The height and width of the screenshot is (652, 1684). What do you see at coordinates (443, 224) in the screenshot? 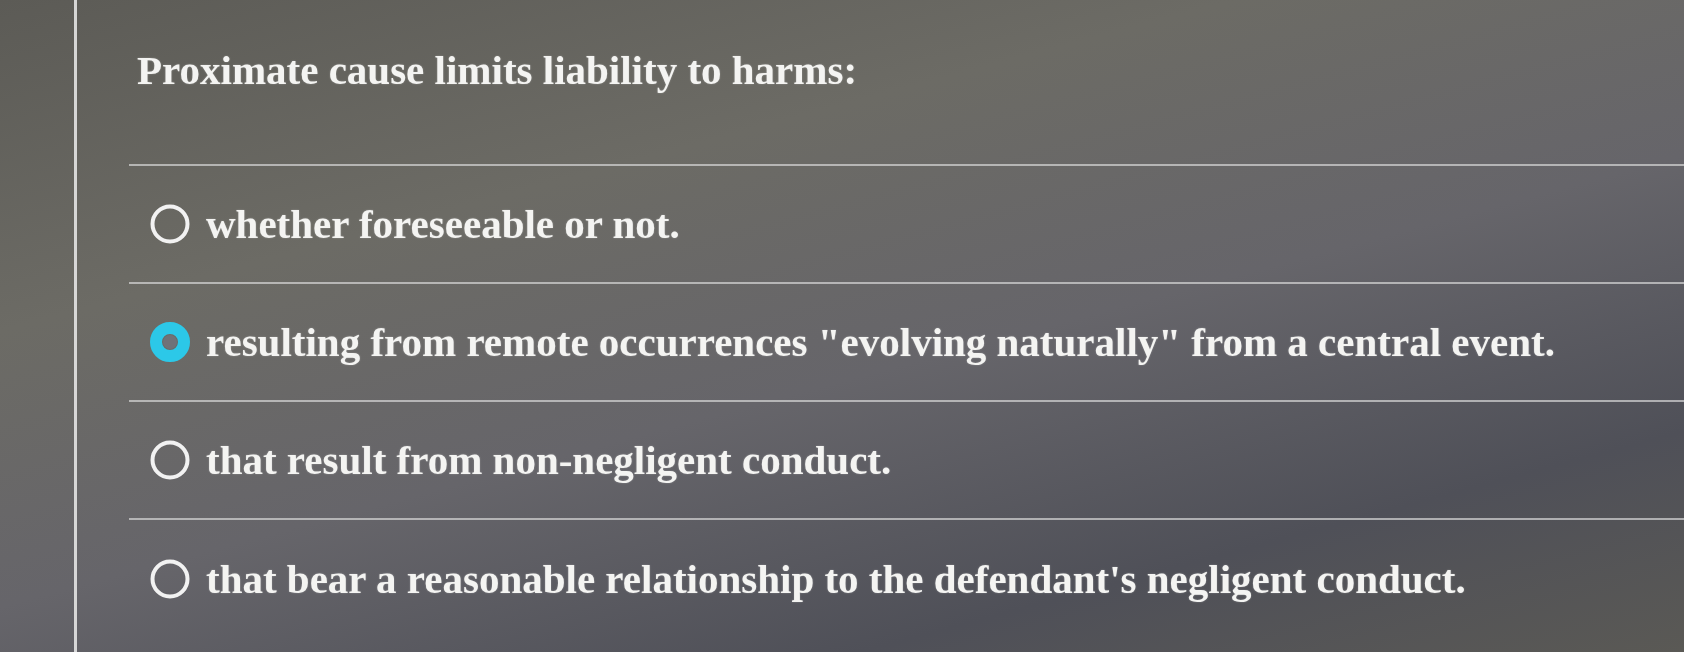
I see `option-label: whether foreseeable or not.` at bounding box center [443, 224].